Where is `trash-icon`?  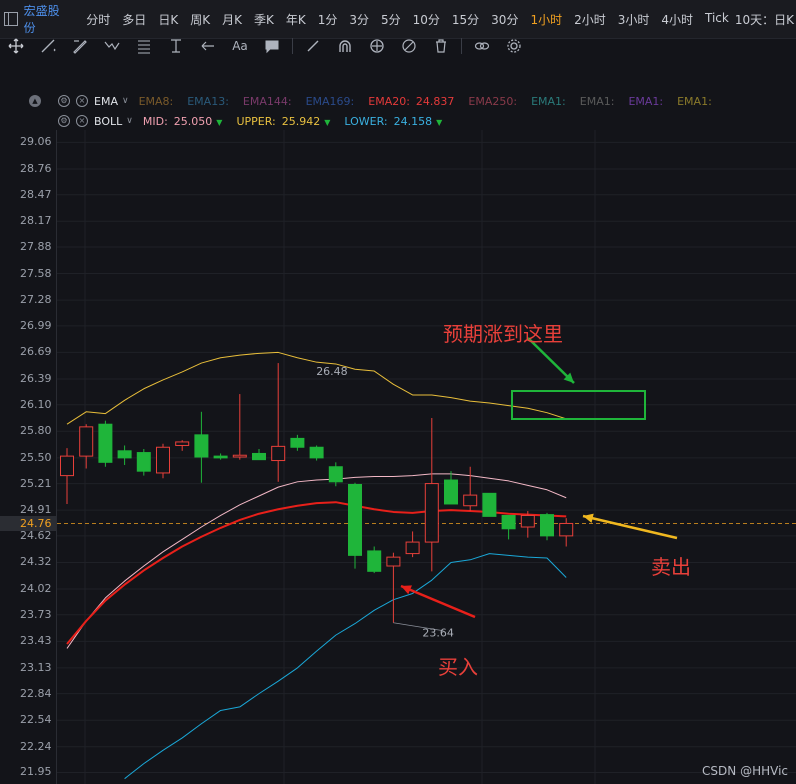
trash-icon is located at coordinates (441, 46).